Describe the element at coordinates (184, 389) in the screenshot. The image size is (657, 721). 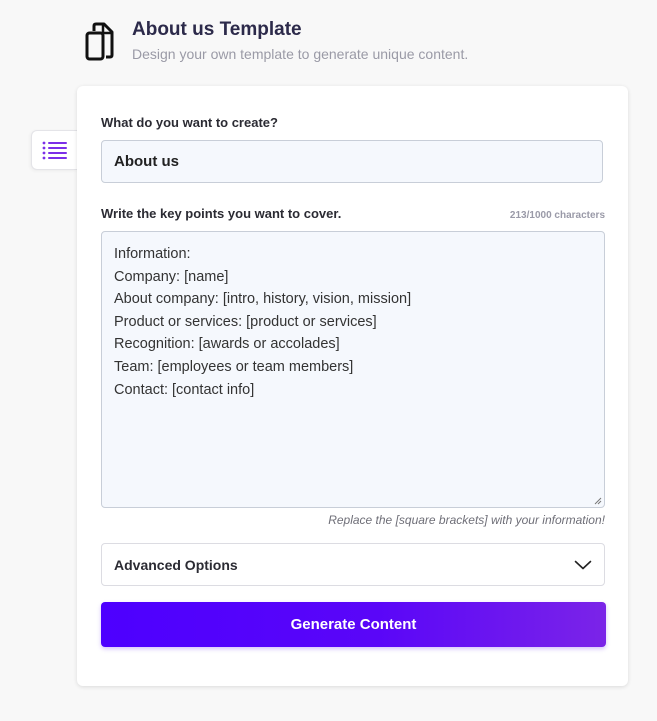
I see `keypoints-line: Contact: [contact info]` at that location.